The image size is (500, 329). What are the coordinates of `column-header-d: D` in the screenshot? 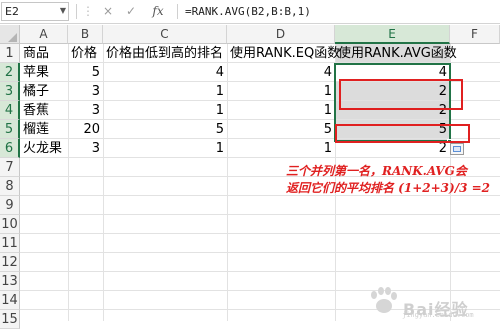 It's located at (281, 34).